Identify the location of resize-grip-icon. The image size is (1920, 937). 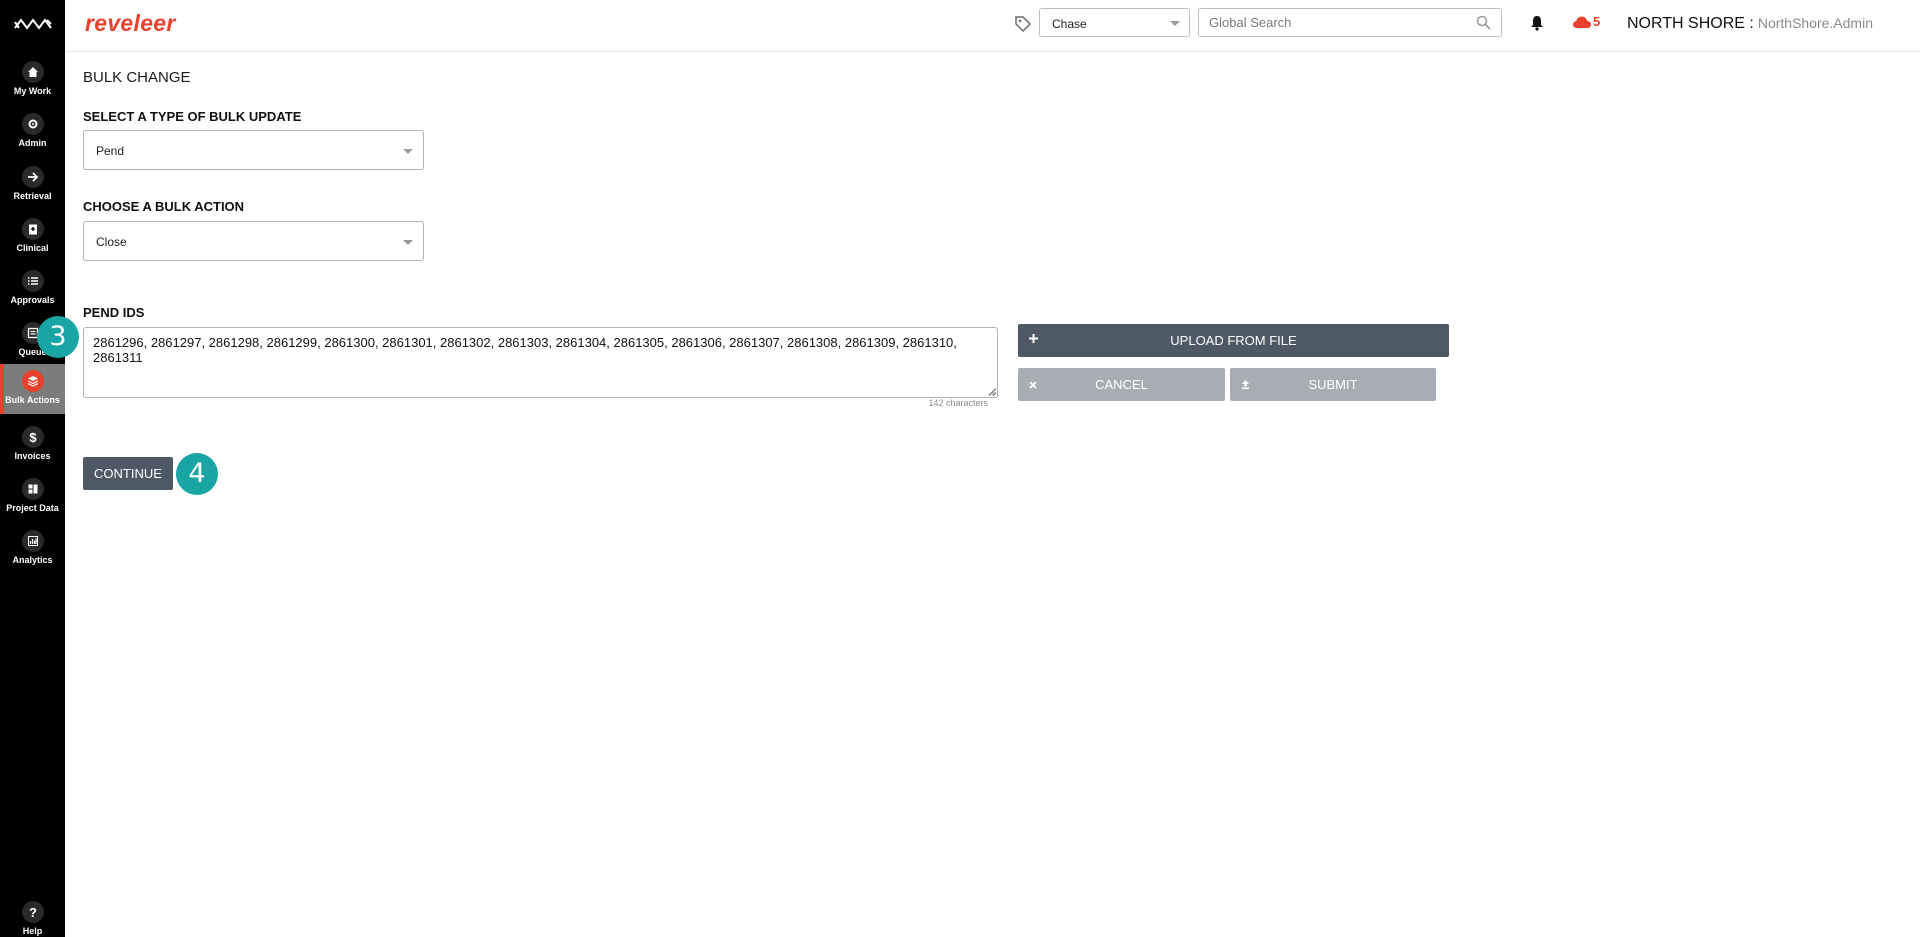
(992, 392).